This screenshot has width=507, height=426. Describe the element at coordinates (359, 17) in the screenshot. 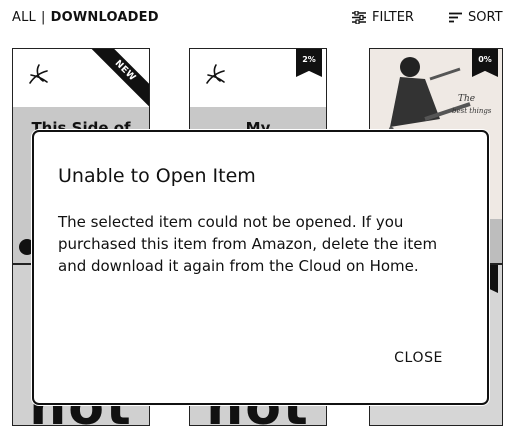

I see `sliders-icon` at that location.